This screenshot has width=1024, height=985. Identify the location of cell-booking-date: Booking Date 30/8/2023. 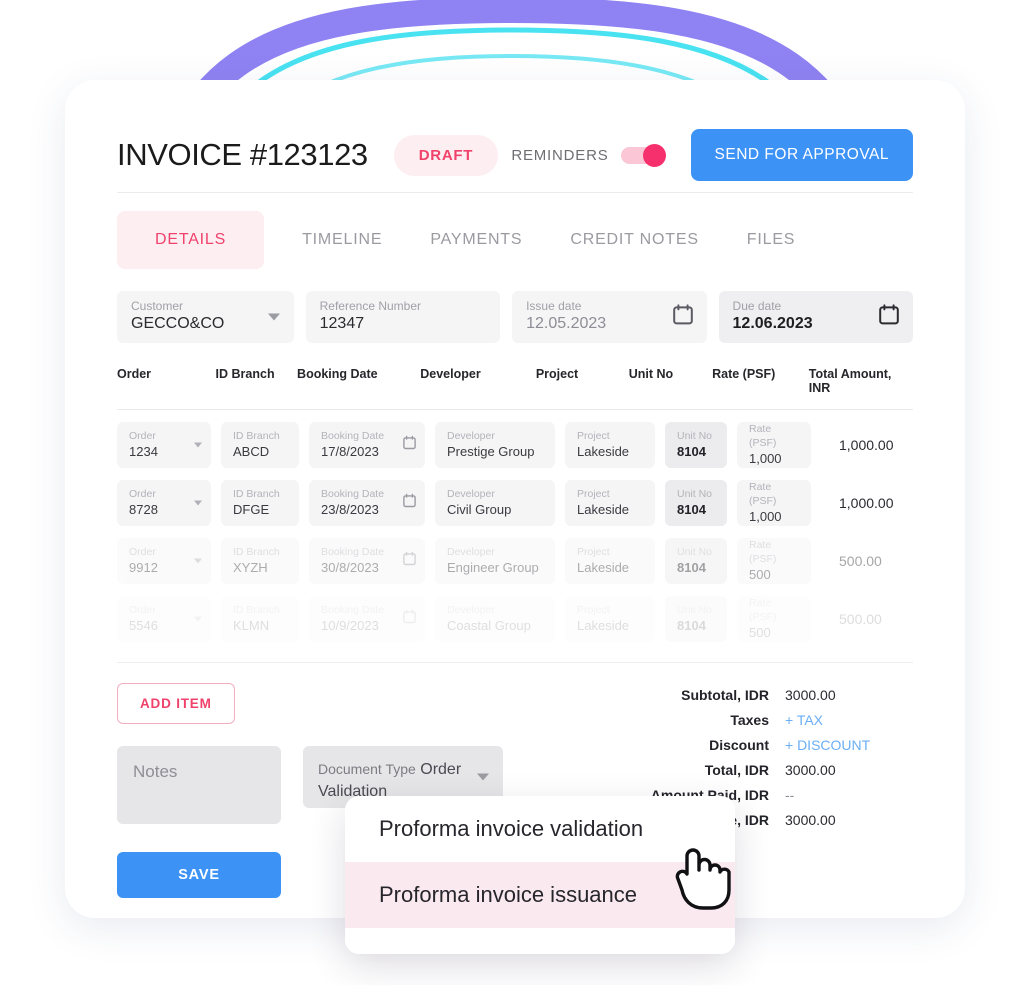
(367, 561).